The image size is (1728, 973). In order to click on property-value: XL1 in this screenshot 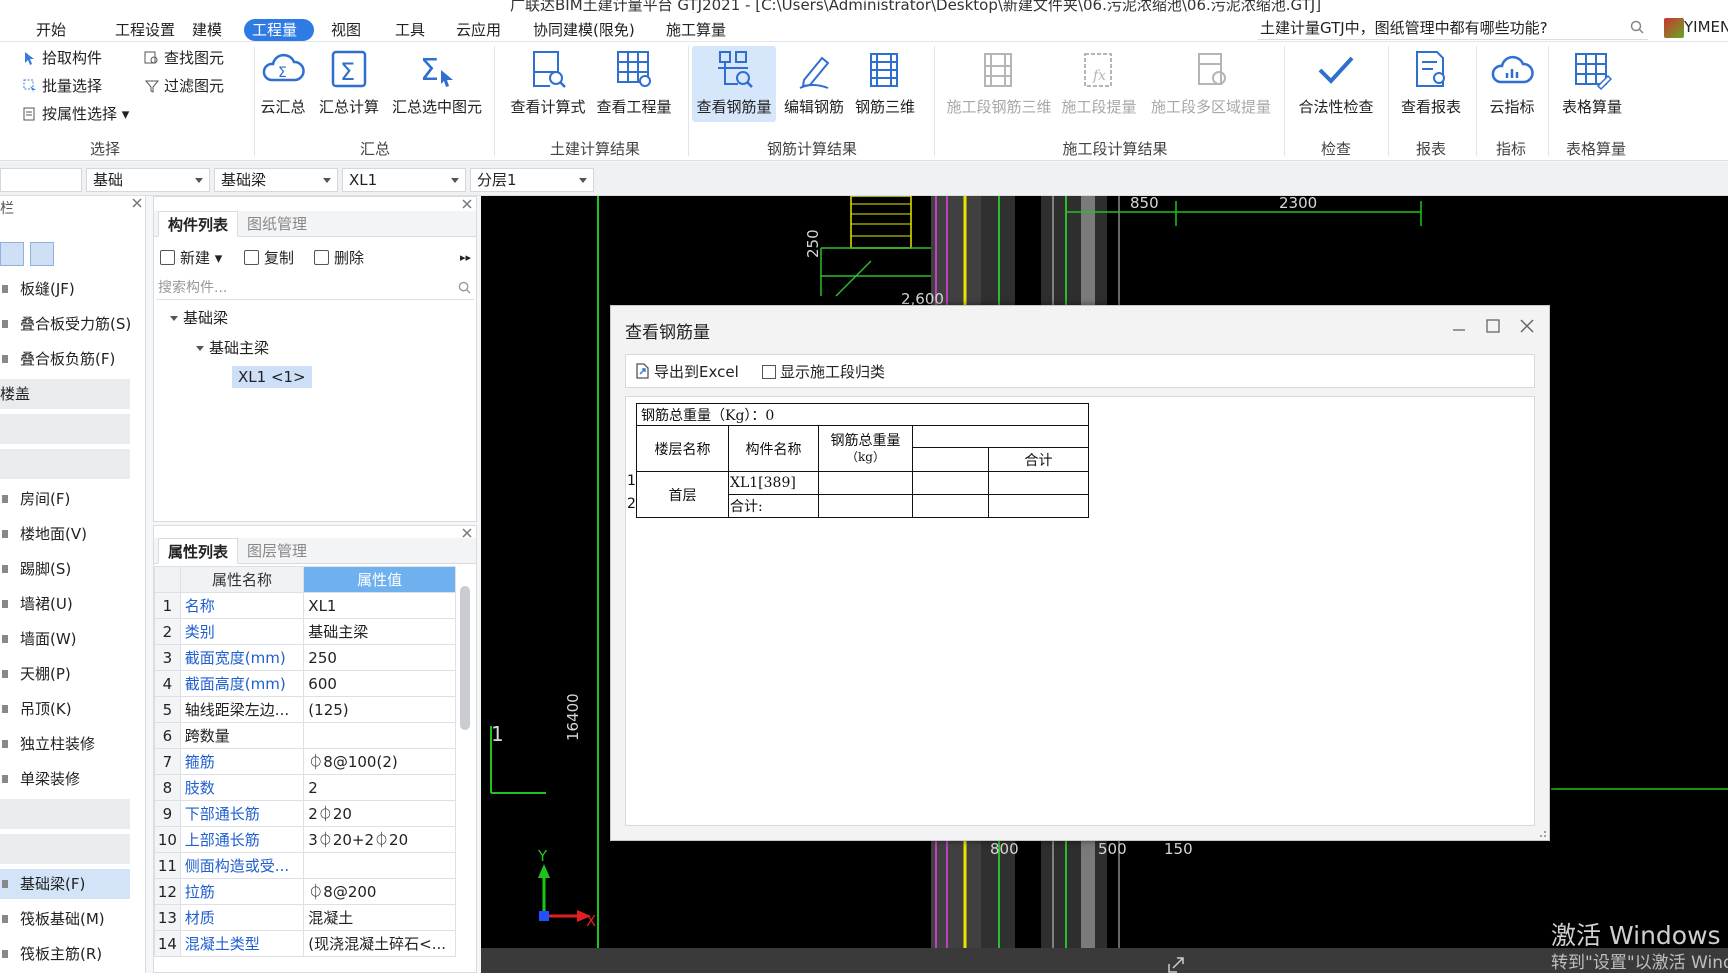, I will do `click(379, 605)`.